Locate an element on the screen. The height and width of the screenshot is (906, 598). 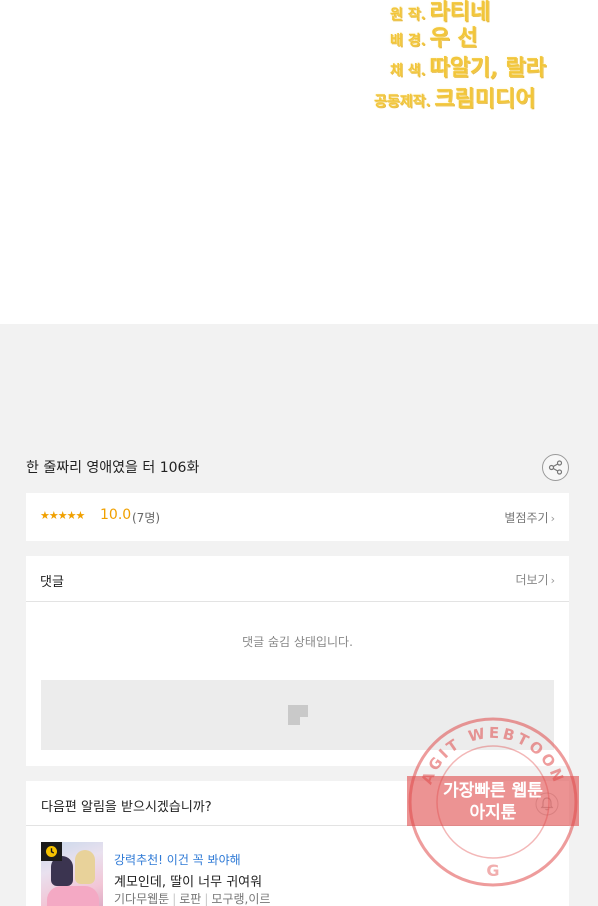
placeholder-icon is located at coordinates (297, 715).